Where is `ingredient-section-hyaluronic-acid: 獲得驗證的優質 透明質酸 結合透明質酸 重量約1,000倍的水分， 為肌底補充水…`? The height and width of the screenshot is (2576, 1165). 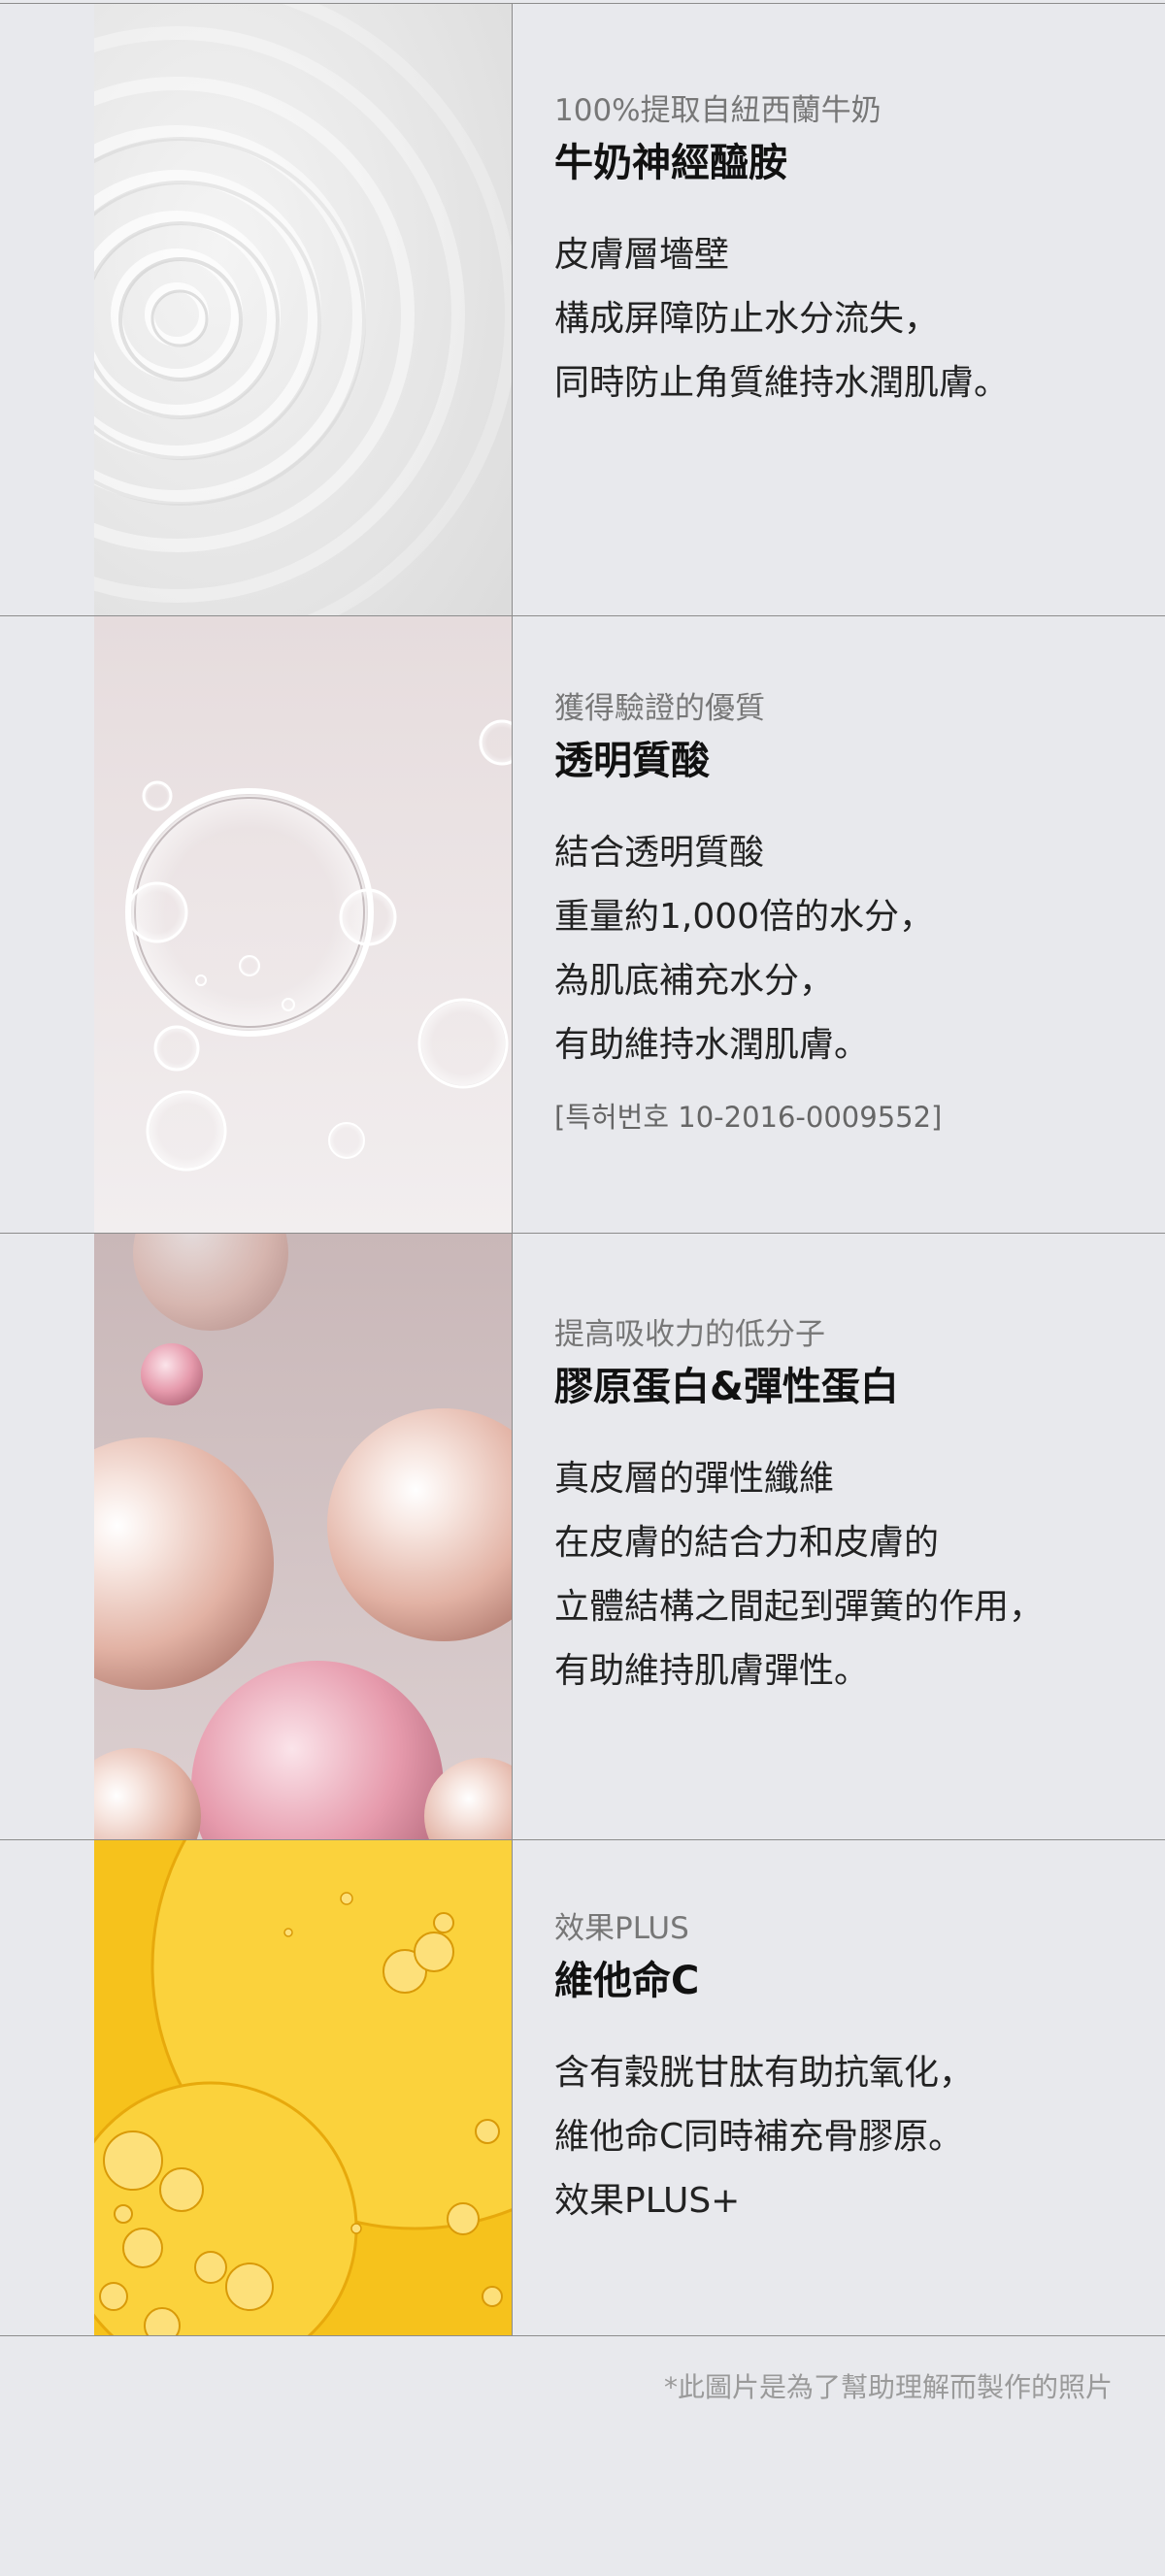
ingredient-section-hyaluronic-acid: 獲得驗證的優質 透明質酸 結合透明質酸 重量約1,000倍的水分， 為肌底補充水… is located at coordinates (845, 913).